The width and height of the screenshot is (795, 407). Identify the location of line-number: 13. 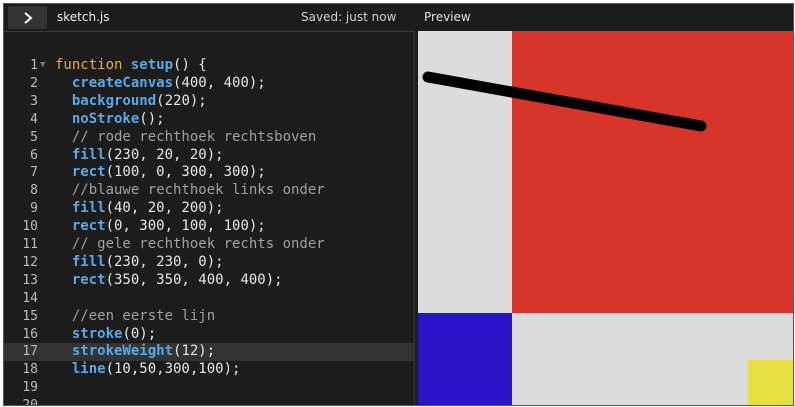
(30, 280).